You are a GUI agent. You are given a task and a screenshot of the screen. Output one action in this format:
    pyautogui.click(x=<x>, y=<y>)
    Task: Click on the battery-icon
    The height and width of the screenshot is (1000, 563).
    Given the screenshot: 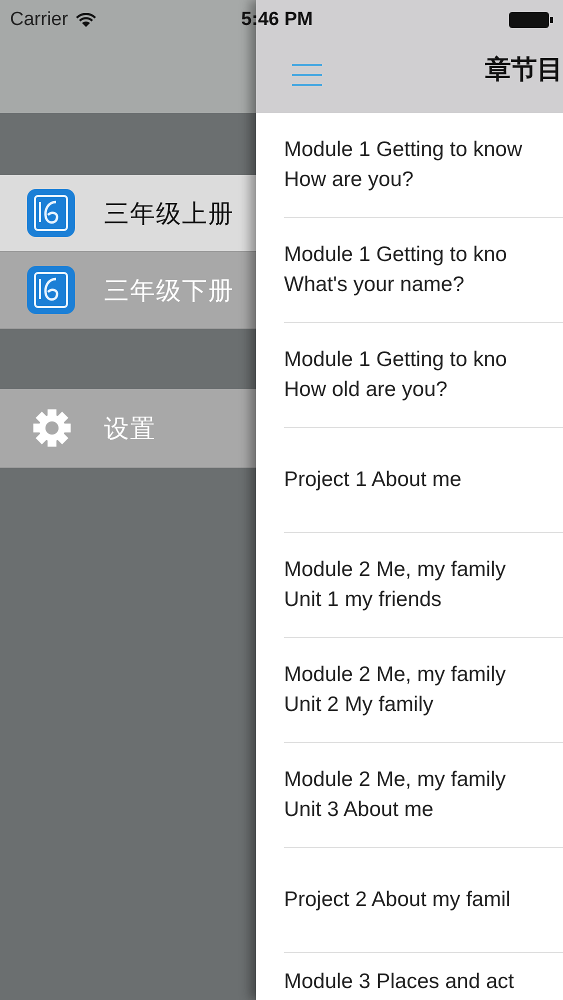 What is the action you would take?
    pyautogui.click(x=531, y=20)
    